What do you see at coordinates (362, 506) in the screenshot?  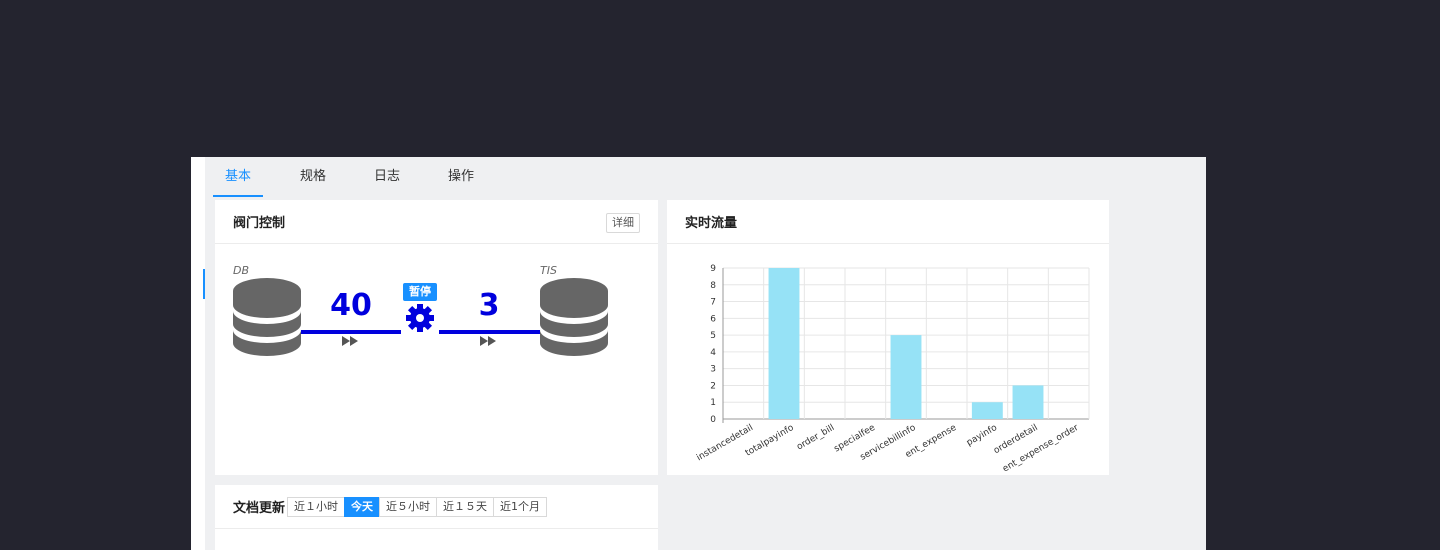 I see `range-today: 今天` at bounding box center [362, 506].